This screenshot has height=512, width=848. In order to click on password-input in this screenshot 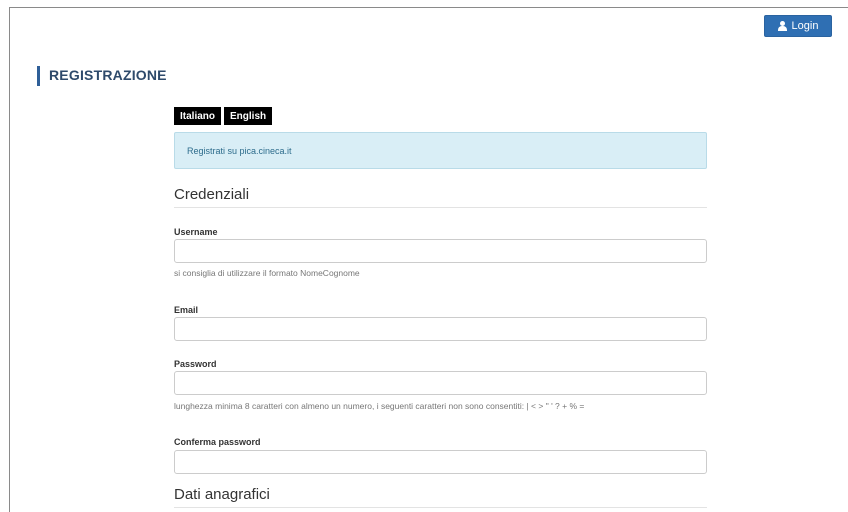, I will do `click(440, 383)`.